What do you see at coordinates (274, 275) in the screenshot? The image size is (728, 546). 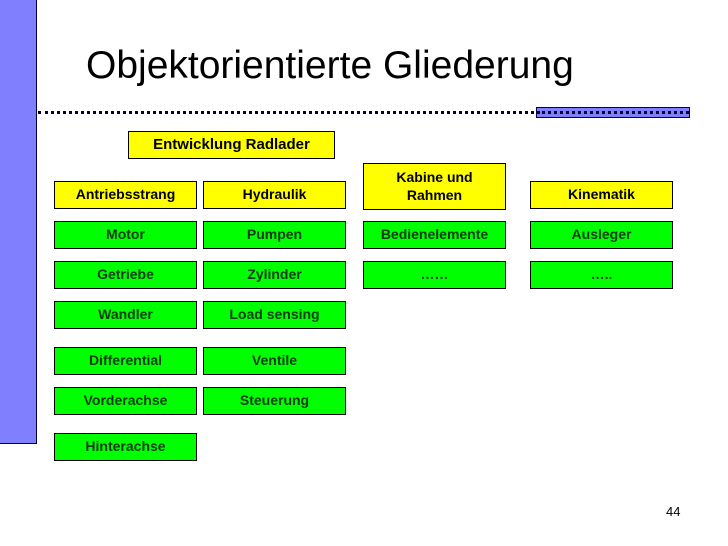 I see `item-box: Zylinder` at bounding box center [274, 275].